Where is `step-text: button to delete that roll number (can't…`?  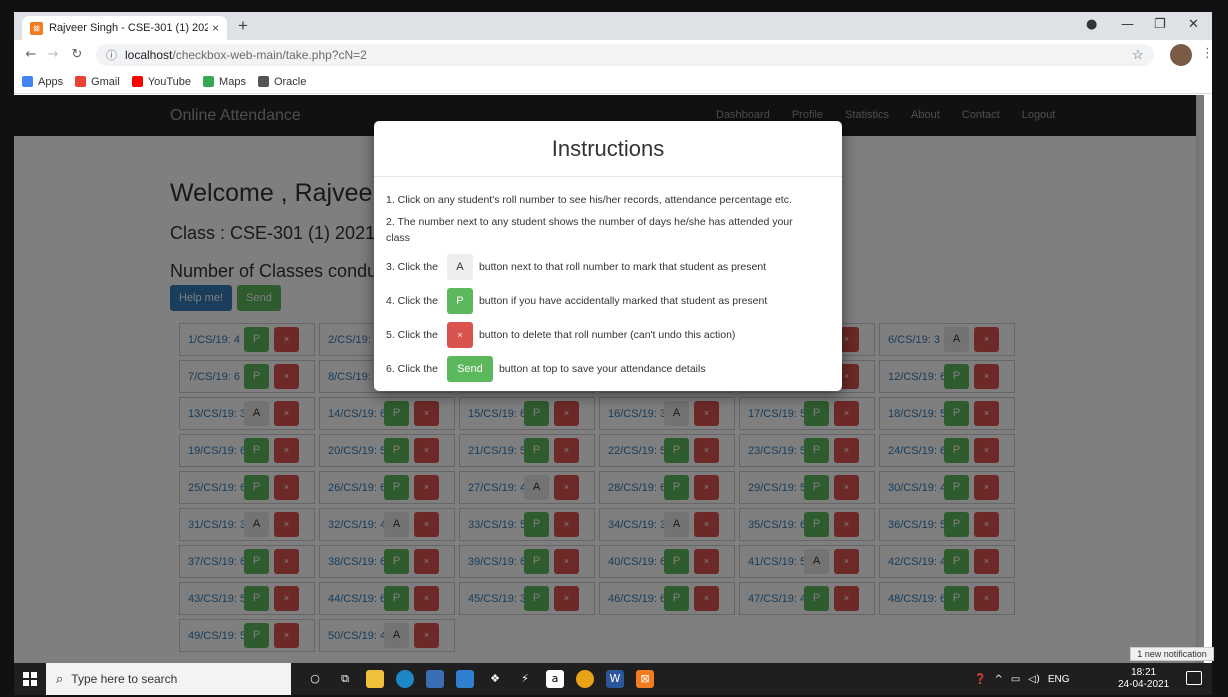
step-text: button to delete that roll number (can't… is located at coordinates (607, 335).